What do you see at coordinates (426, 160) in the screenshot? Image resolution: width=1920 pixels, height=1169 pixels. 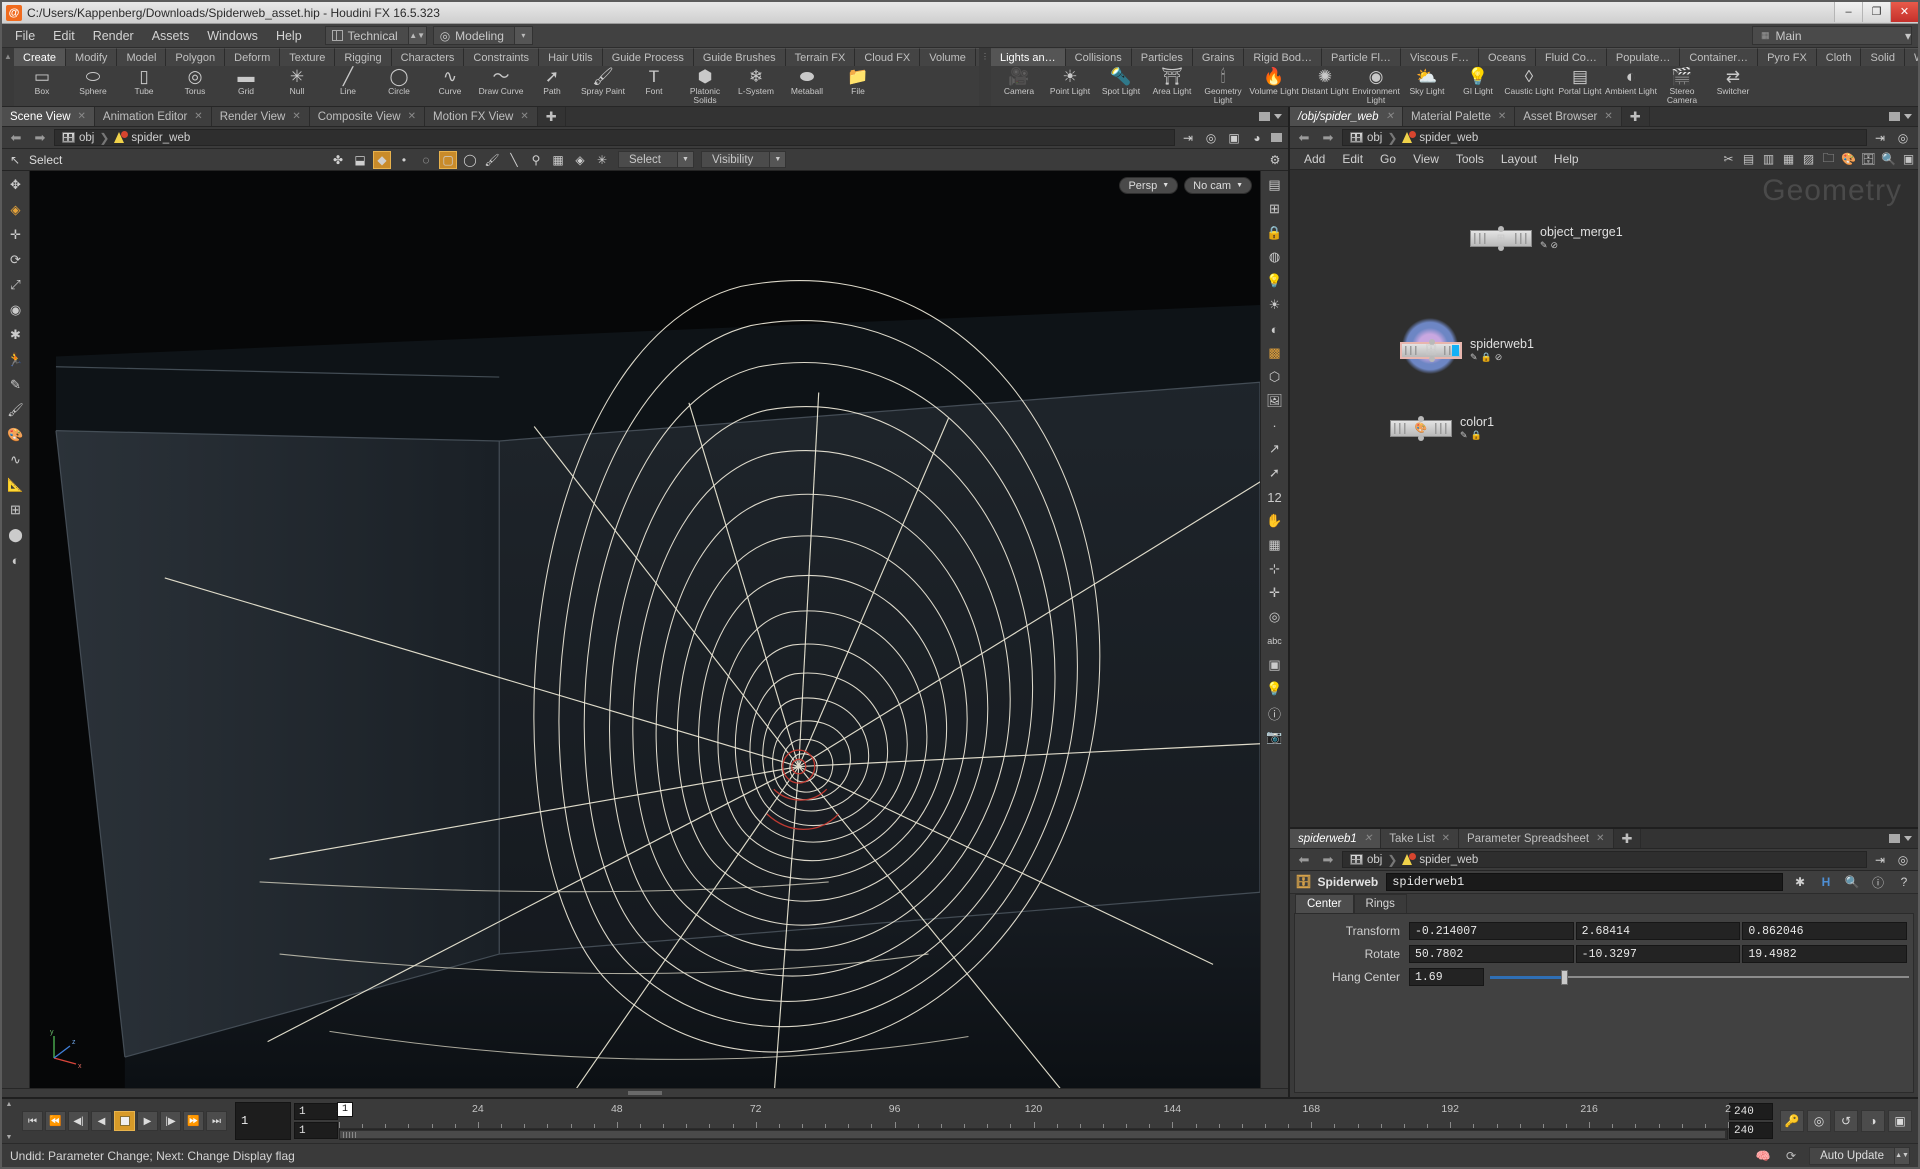 I see `edge-mode-icon: ◌` at bounding box center [426, 160].